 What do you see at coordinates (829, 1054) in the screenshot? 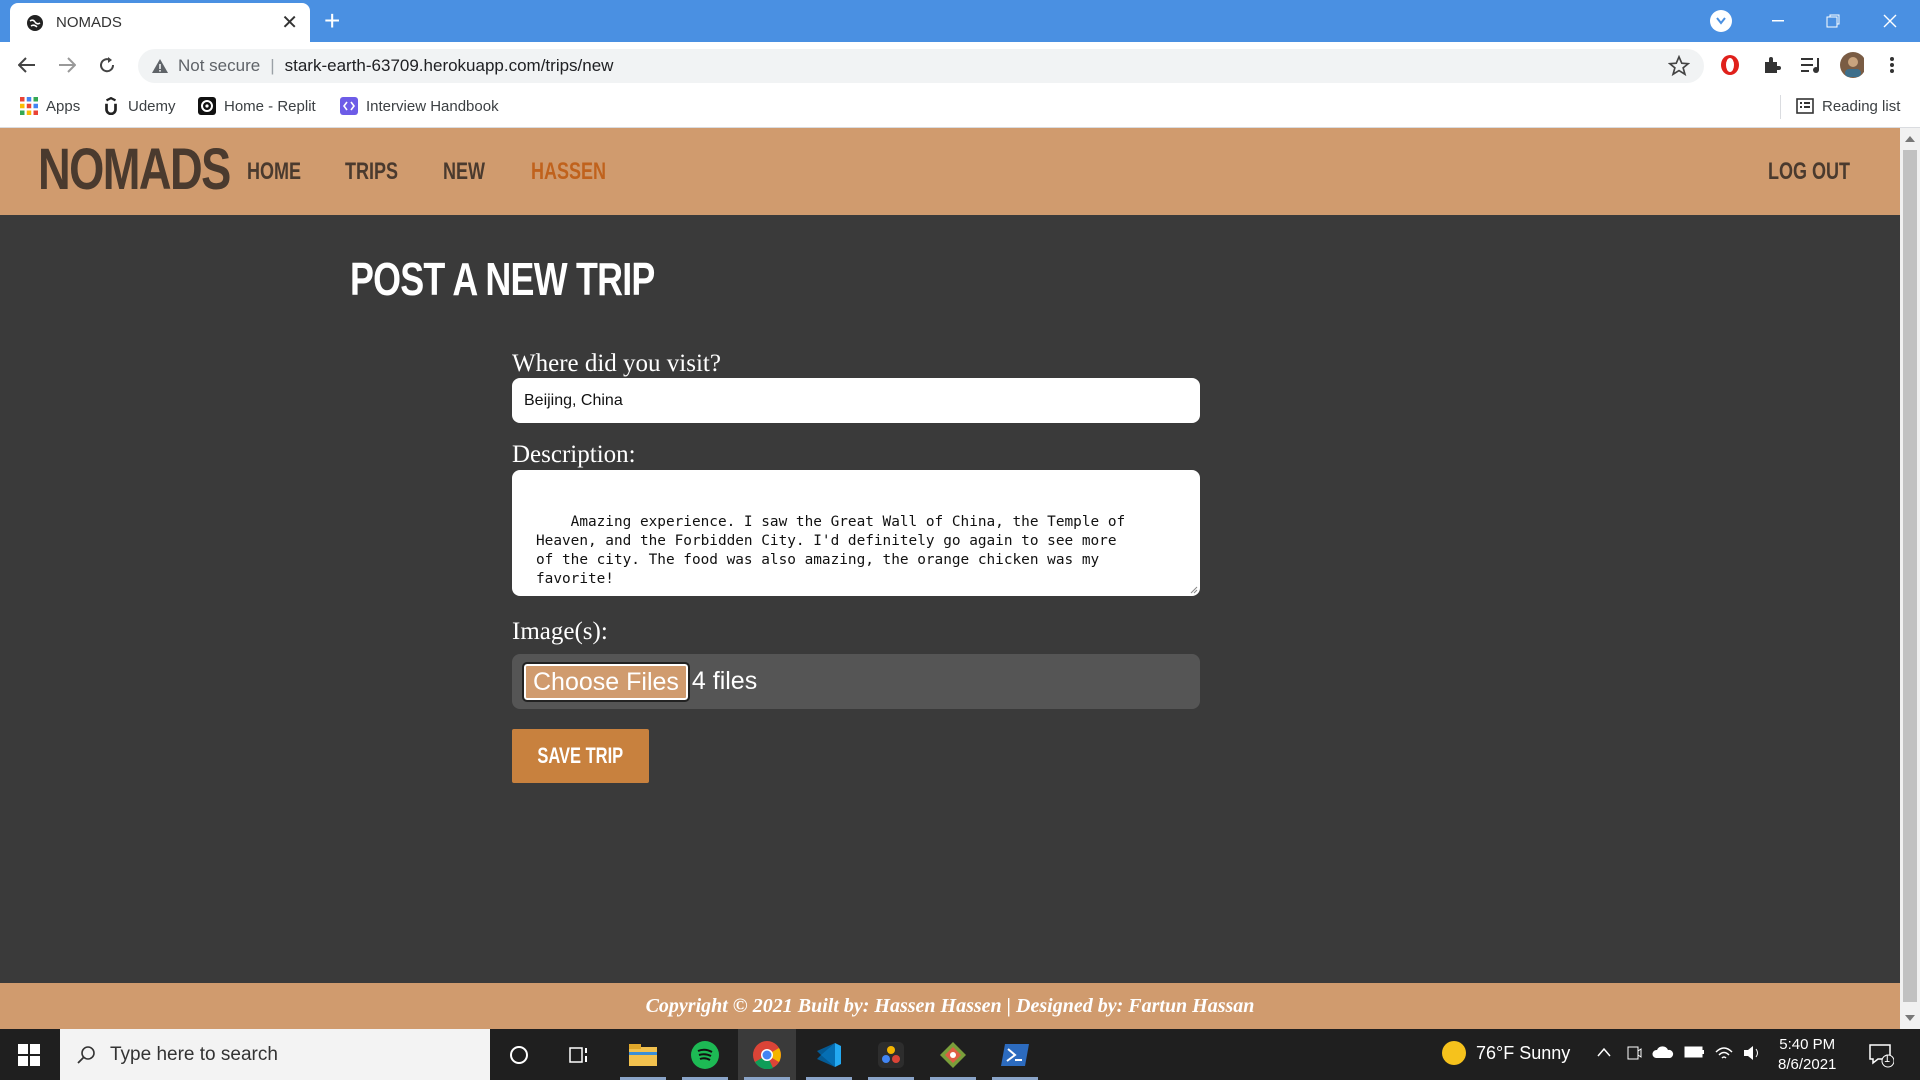
I see `vscode-icon` at bounding box center [829, 1054].